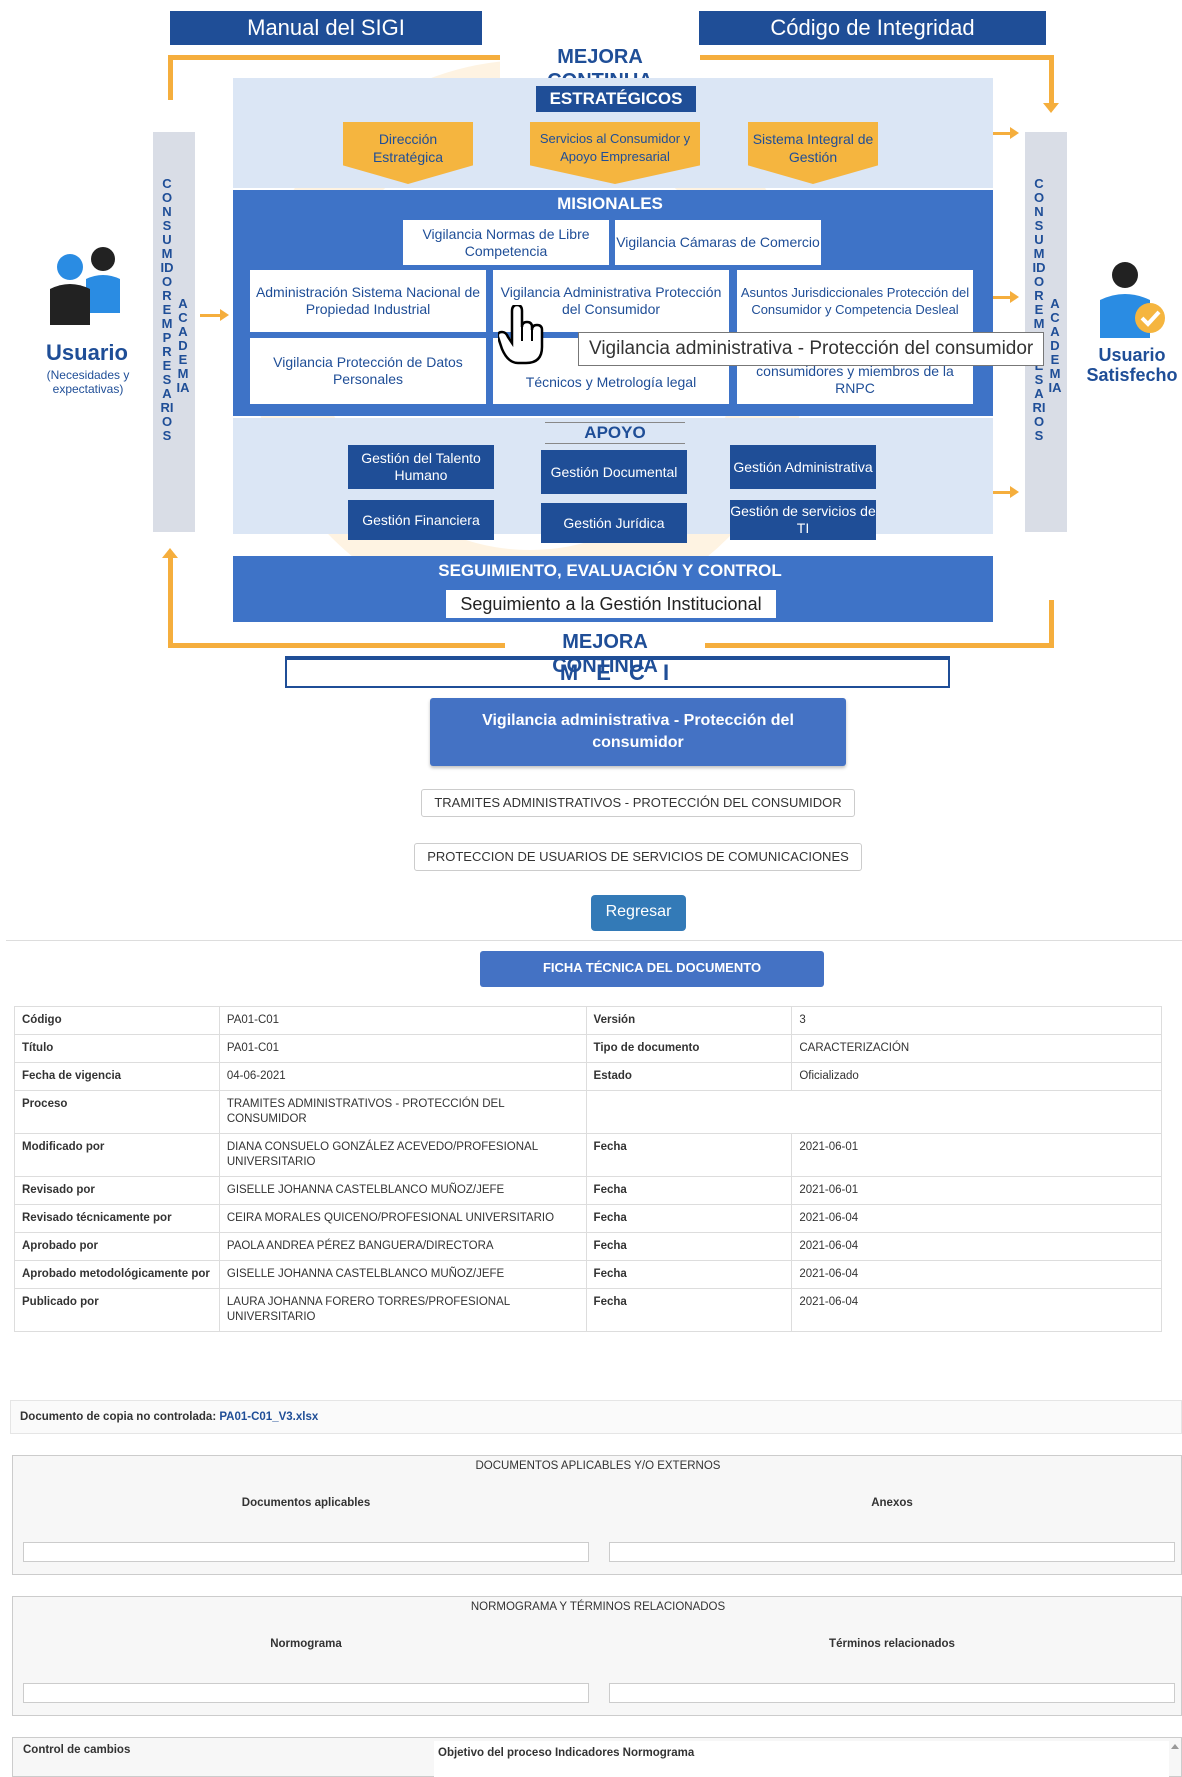 This screenshot has height=1777, width=1182. I want to click on estrategicos-title: ESTRATÉGICOS, so click(616, 99).